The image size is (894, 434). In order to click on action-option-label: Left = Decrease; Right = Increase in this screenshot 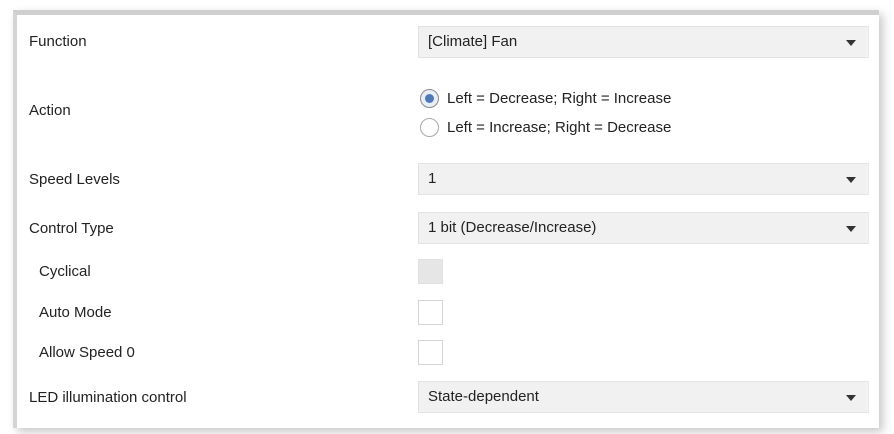, I will do `click(559, 98)`.